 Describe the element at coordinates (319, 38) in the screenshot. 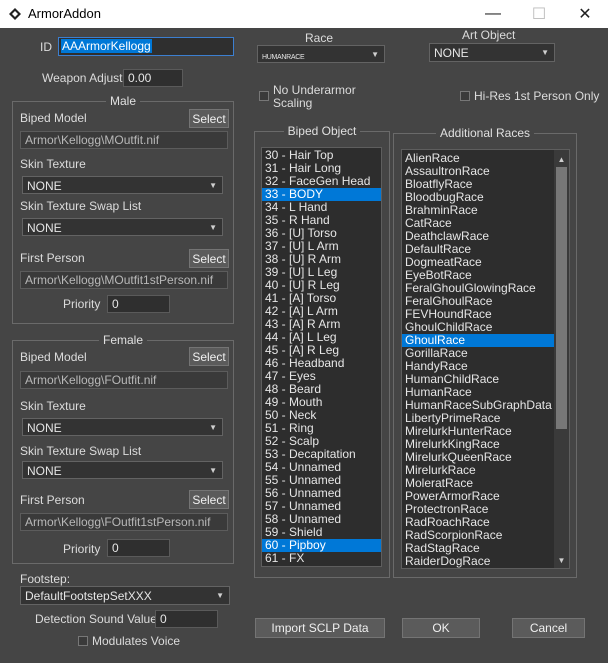

I see `race-label: Race` at that location.